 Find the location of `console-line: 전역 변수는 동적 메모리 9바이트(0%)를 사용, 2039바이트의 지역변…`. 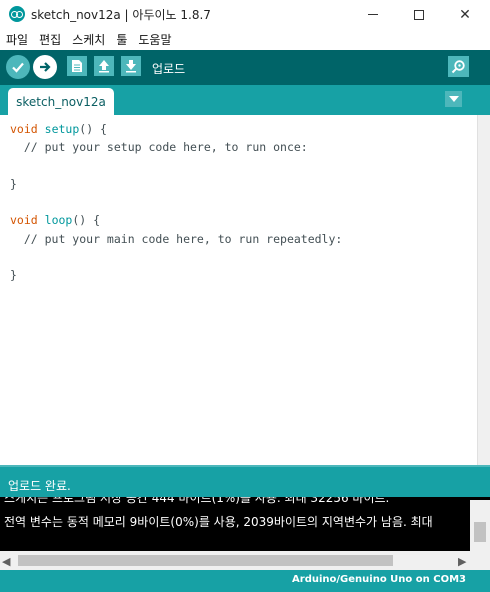

console-line: 전역 변수는 동적 메모리 9바이트(0%)를 사용, 2039바이트의 지역변… is located at coordinates (218, 522).